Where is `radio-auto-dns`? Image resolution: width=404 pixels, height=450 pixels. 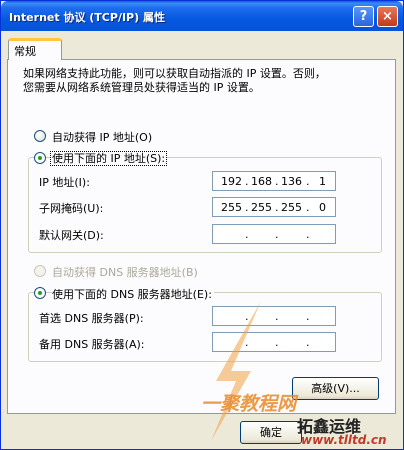
radio-auto-dns is located at coordinates (40, 271).